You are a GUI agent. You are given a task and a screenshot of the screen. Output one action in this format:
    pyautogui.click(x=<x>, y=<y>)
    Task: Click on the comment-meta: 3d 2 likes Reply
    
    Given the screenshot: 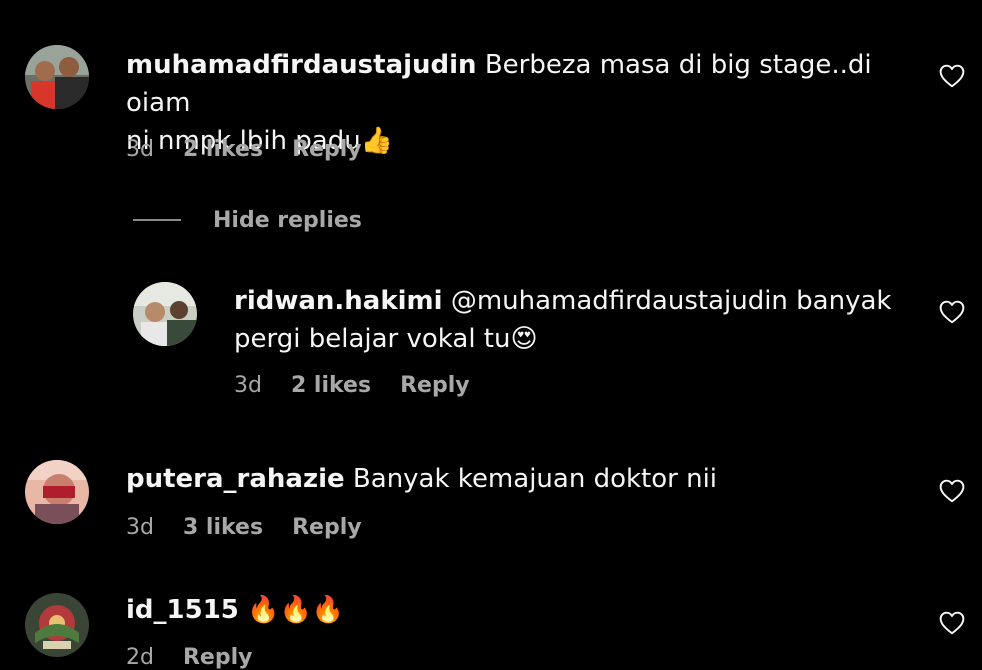 What is the action you would take?
    pyautogui.click(x=244, y=149)
    